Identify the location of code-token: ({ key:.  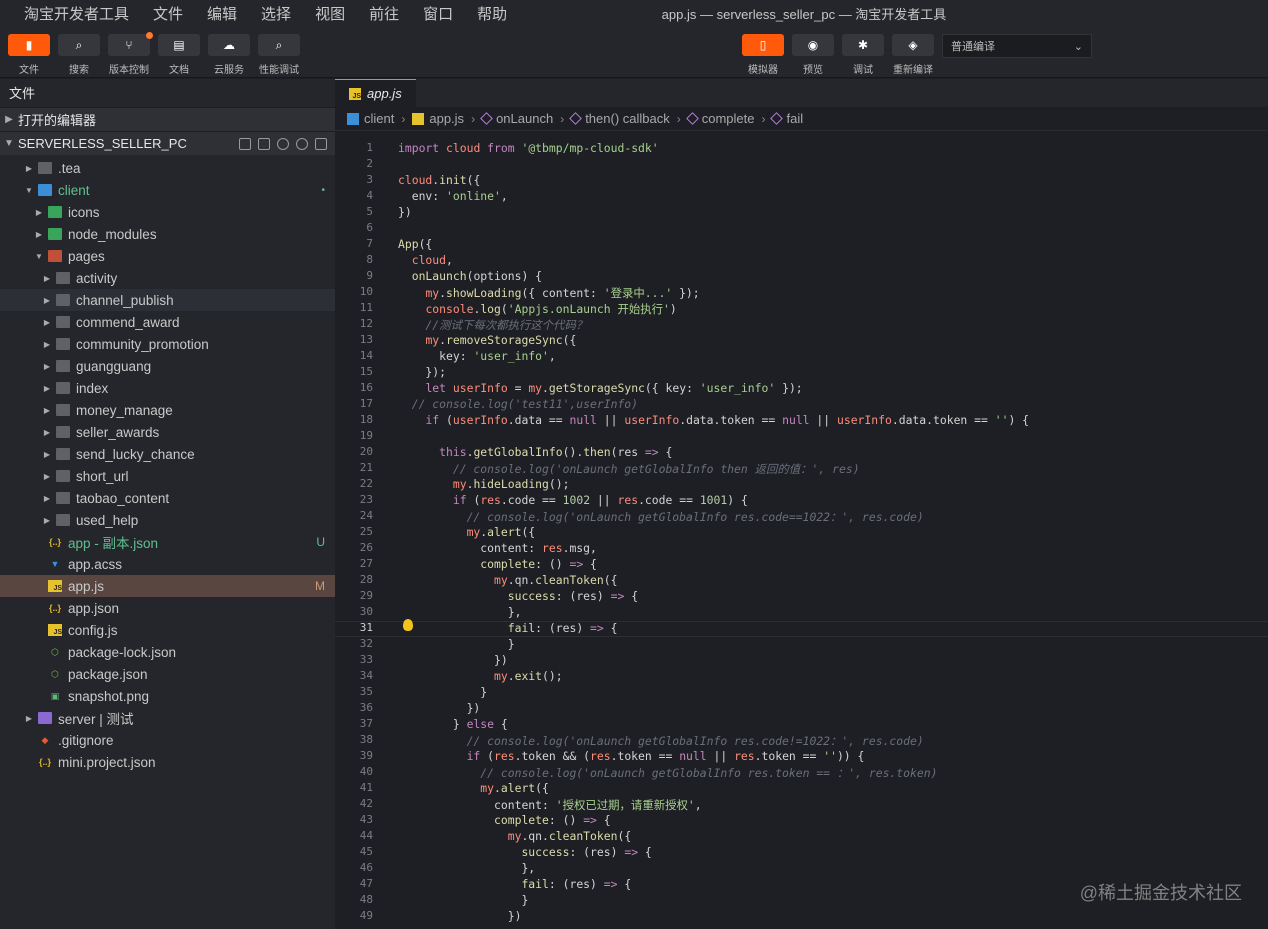
(672, 388).